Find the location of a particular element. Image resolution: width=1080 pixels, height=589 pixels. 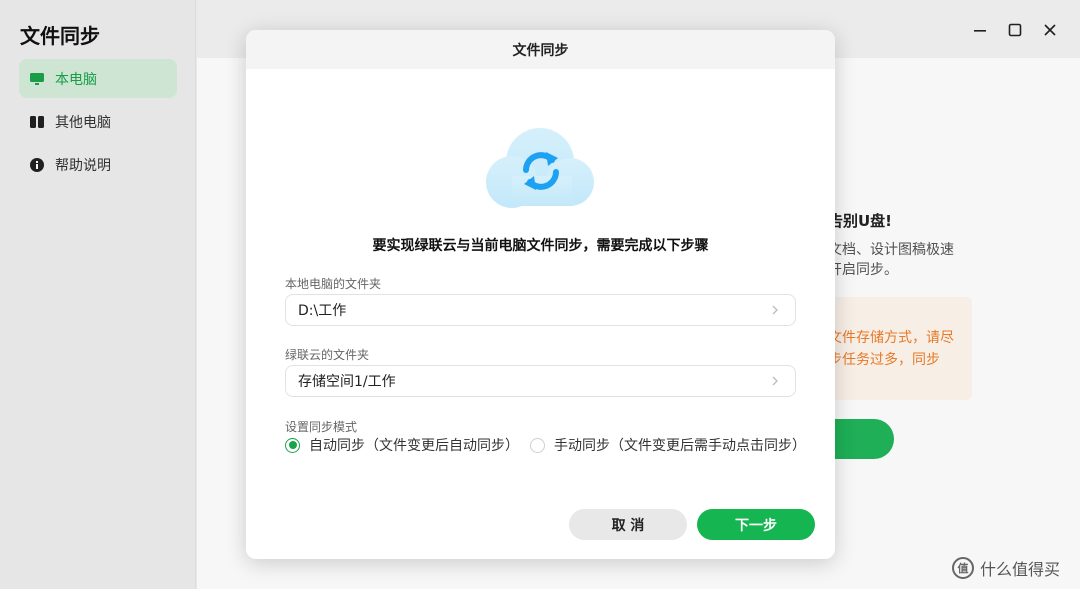

local-folder-value: D:\工作 is located at coordinates (322, 311).